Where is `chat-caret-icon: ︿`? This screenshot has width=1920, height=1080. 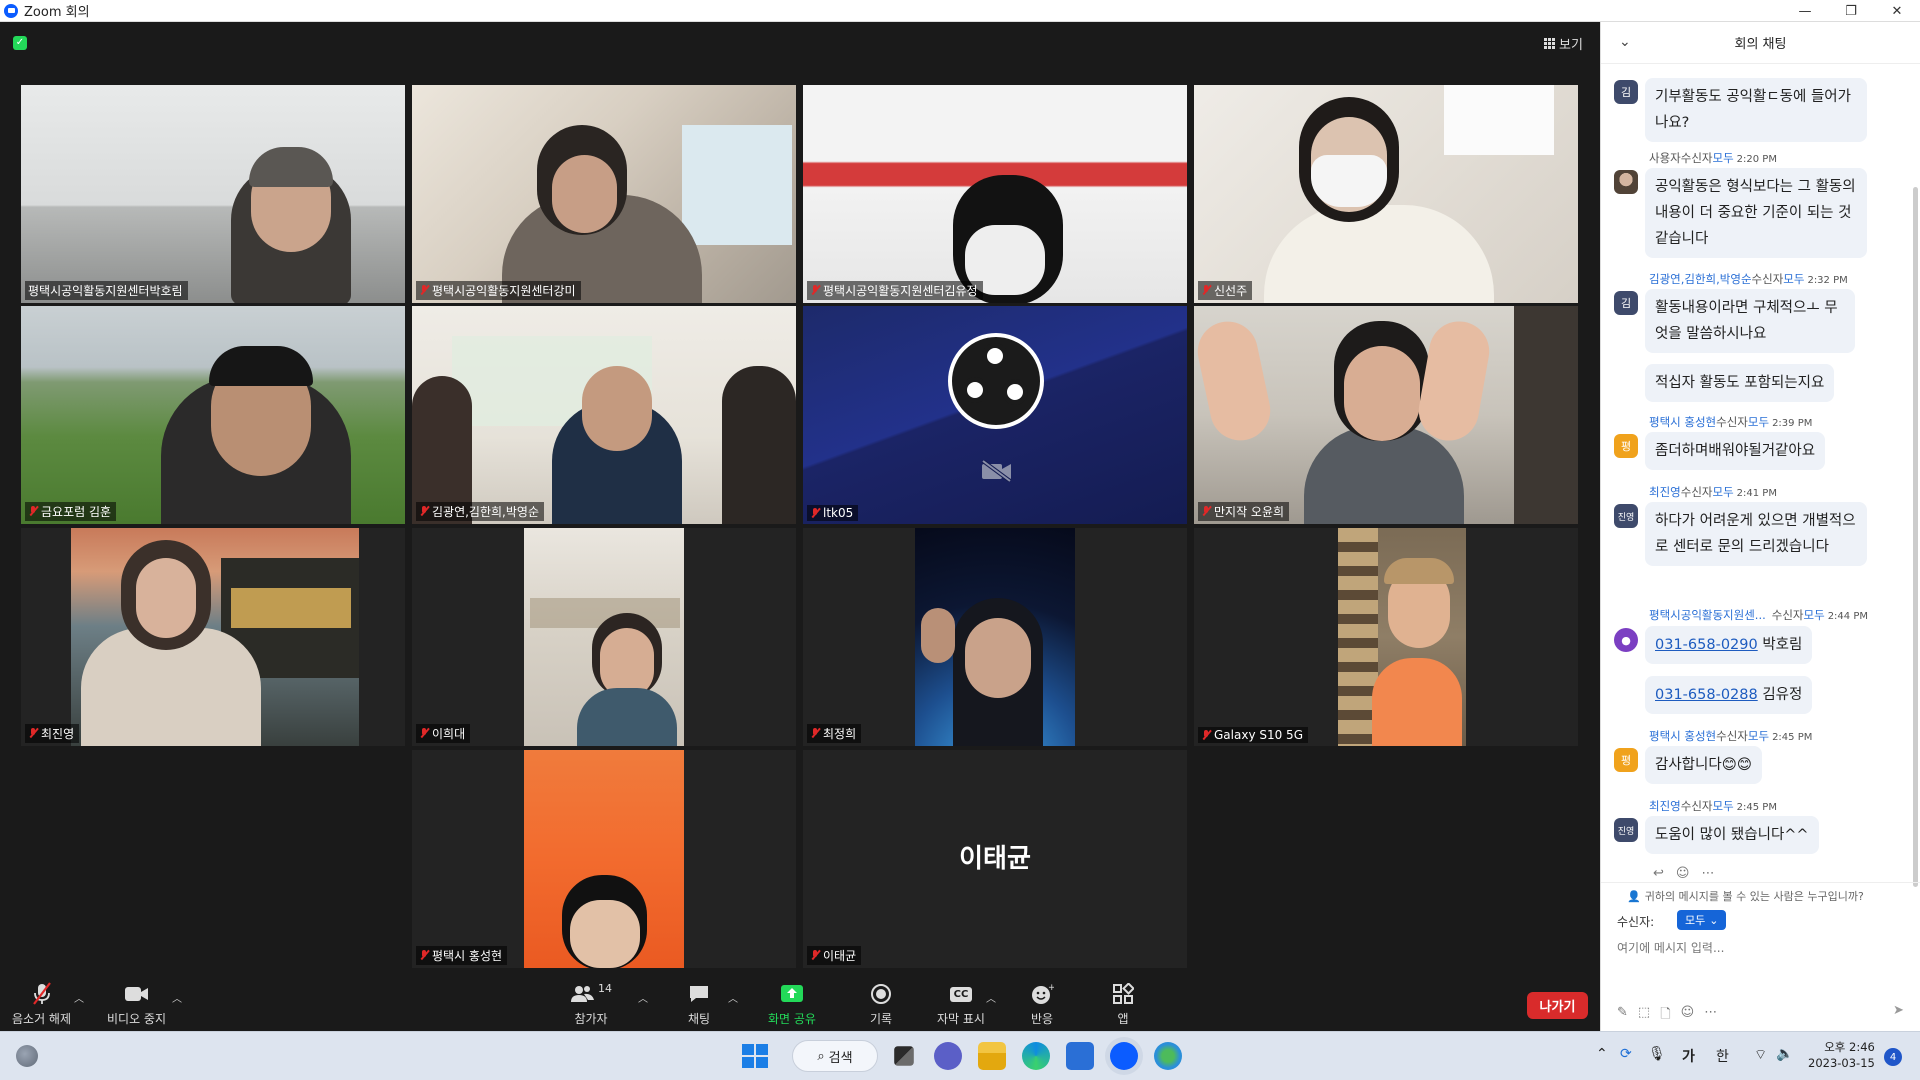
chat-caret-icon: ︿ is located at coordinates (733, 997).